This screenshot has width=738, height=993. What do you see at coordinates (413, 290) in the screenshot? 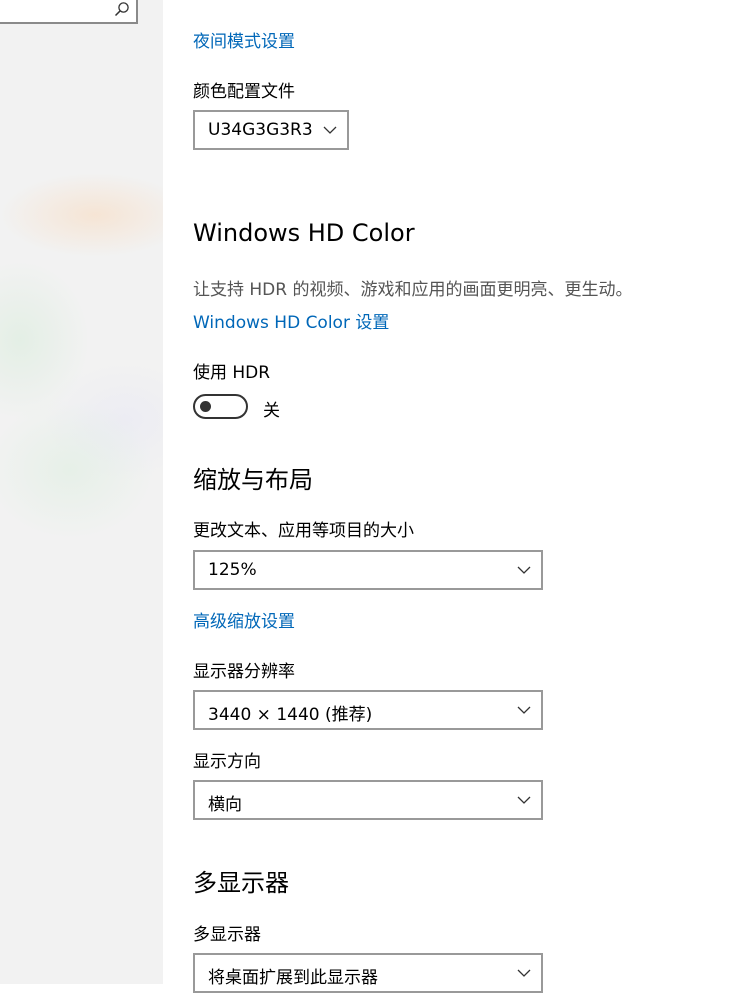
I see `hd-color-description: 让支持 HDR 的视频、游戏和应用的画面更明亮、更生动。` at bounding box center [413, 290].